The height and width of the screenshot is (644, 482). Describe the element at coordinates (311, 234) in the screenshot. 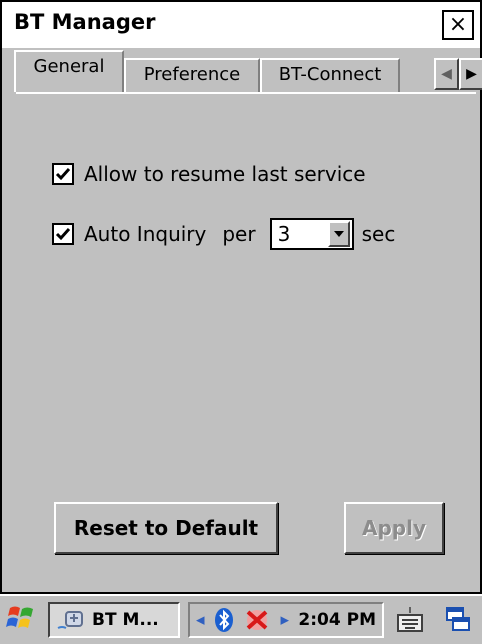

I see `inquiry-interval-select: 3` at that location.